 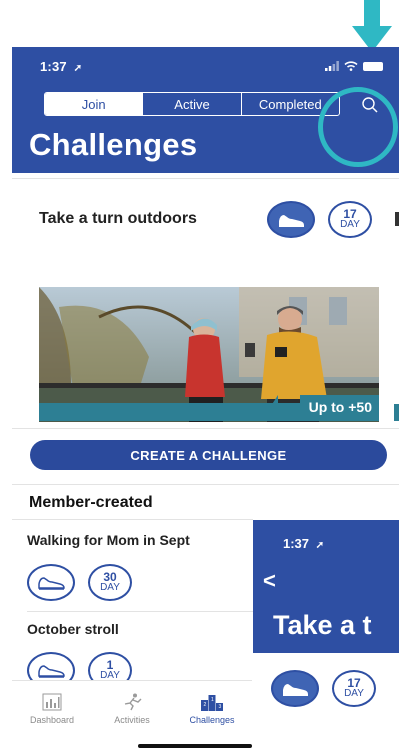 I want to click on challenge-filter-tabs: Join Active Completed, so click(x=192, y=104).